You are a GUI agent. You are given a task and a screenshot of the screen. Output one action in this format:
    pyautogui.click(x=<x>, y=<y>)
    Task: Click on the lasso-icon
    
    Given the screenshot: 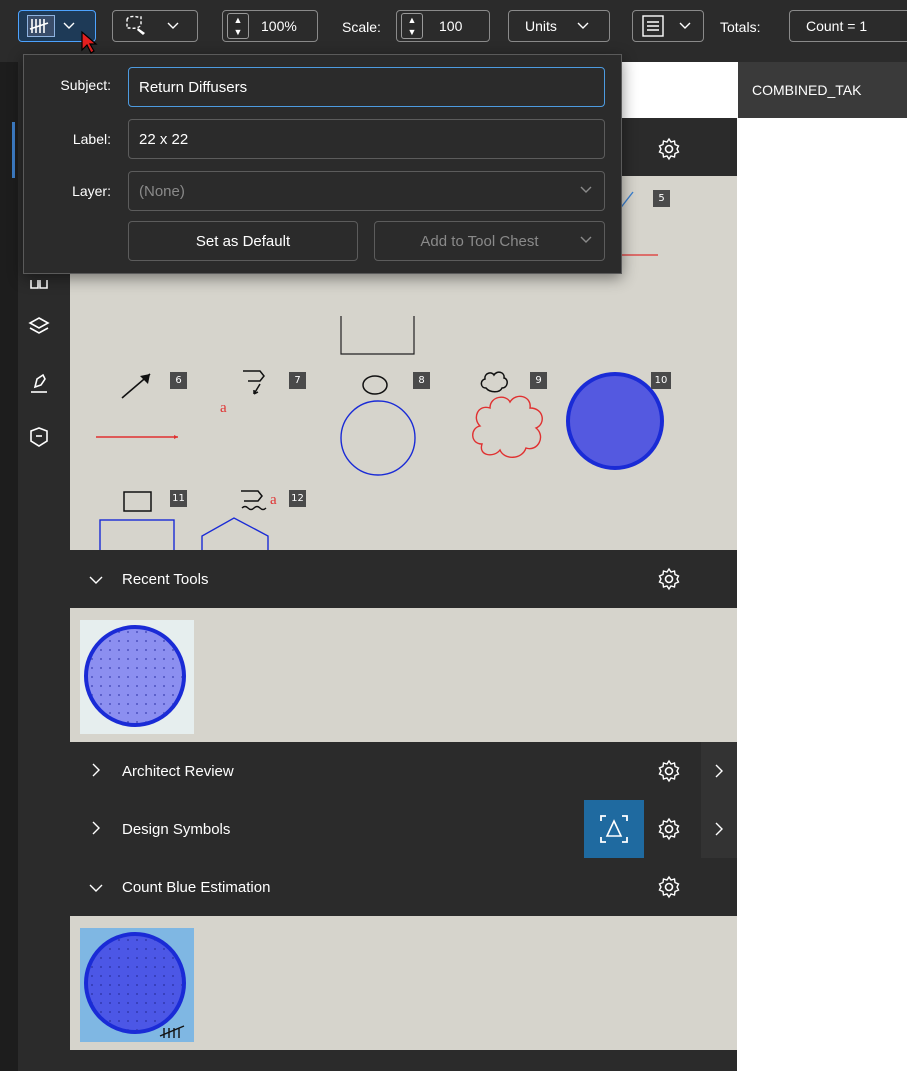 What is the action you would take?
    pyautogui.click(x=136, y=26)
    